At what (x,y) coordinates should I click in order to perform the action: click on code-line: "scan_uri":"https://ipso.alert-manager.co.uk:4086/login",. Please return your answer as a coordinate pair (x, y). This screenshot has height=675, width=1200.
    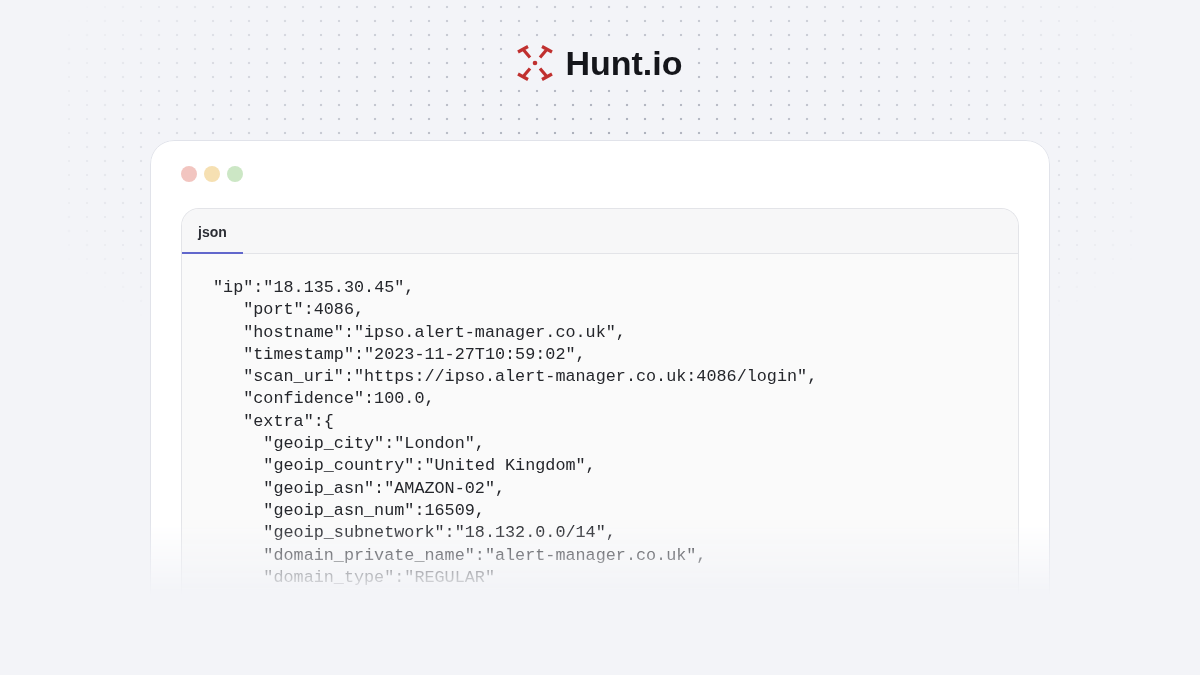
    Looking at the image, I should click on (530, 377).